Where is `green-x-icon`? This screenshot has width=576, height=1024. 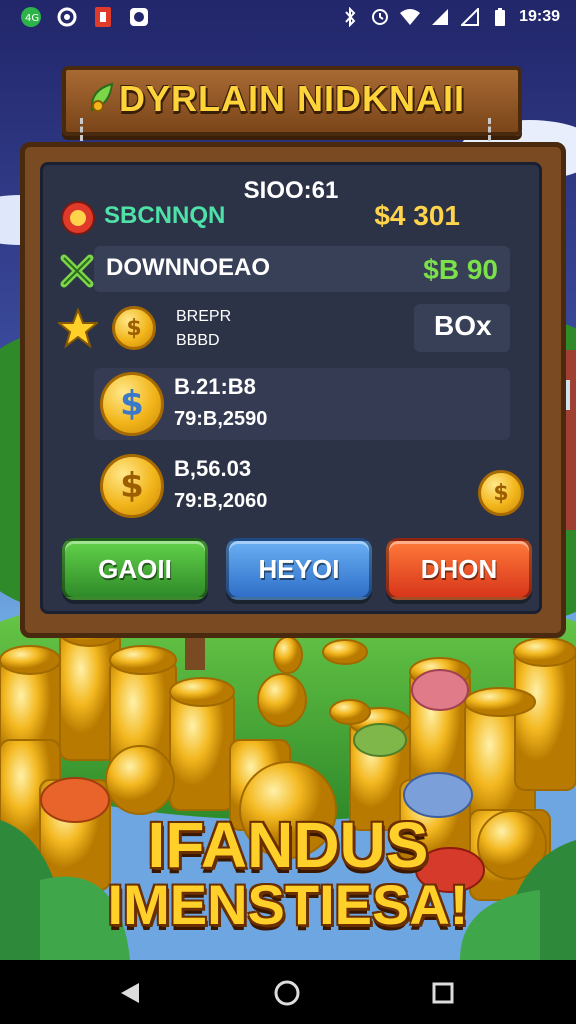 green-x-icon is located at coordinates (77, 271).